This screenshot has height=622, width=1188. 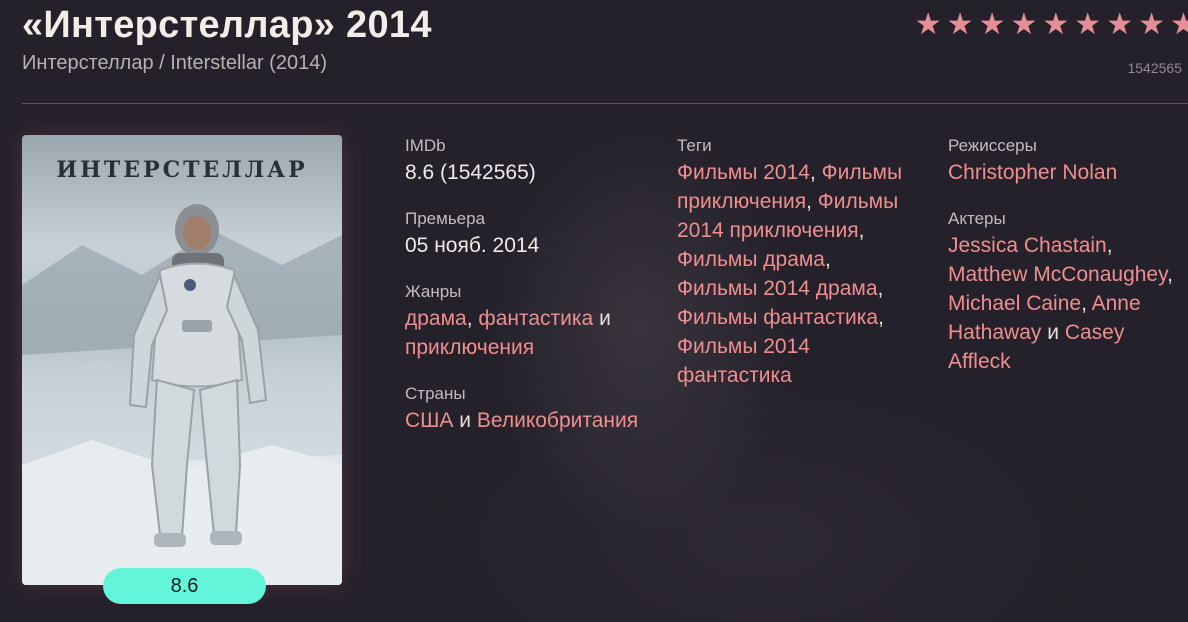 What do you see at coordinates (1027, 245) in the screenshot?
I see `actor-link: Jessica Chastain` at bounding box center [1027, 245].